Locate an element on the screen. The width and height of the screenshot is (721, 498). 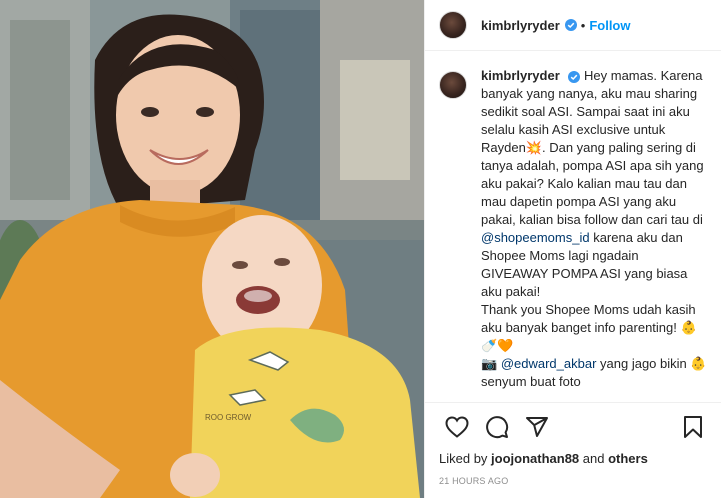
follow-button: Follow is located at coordinates (609, 25).